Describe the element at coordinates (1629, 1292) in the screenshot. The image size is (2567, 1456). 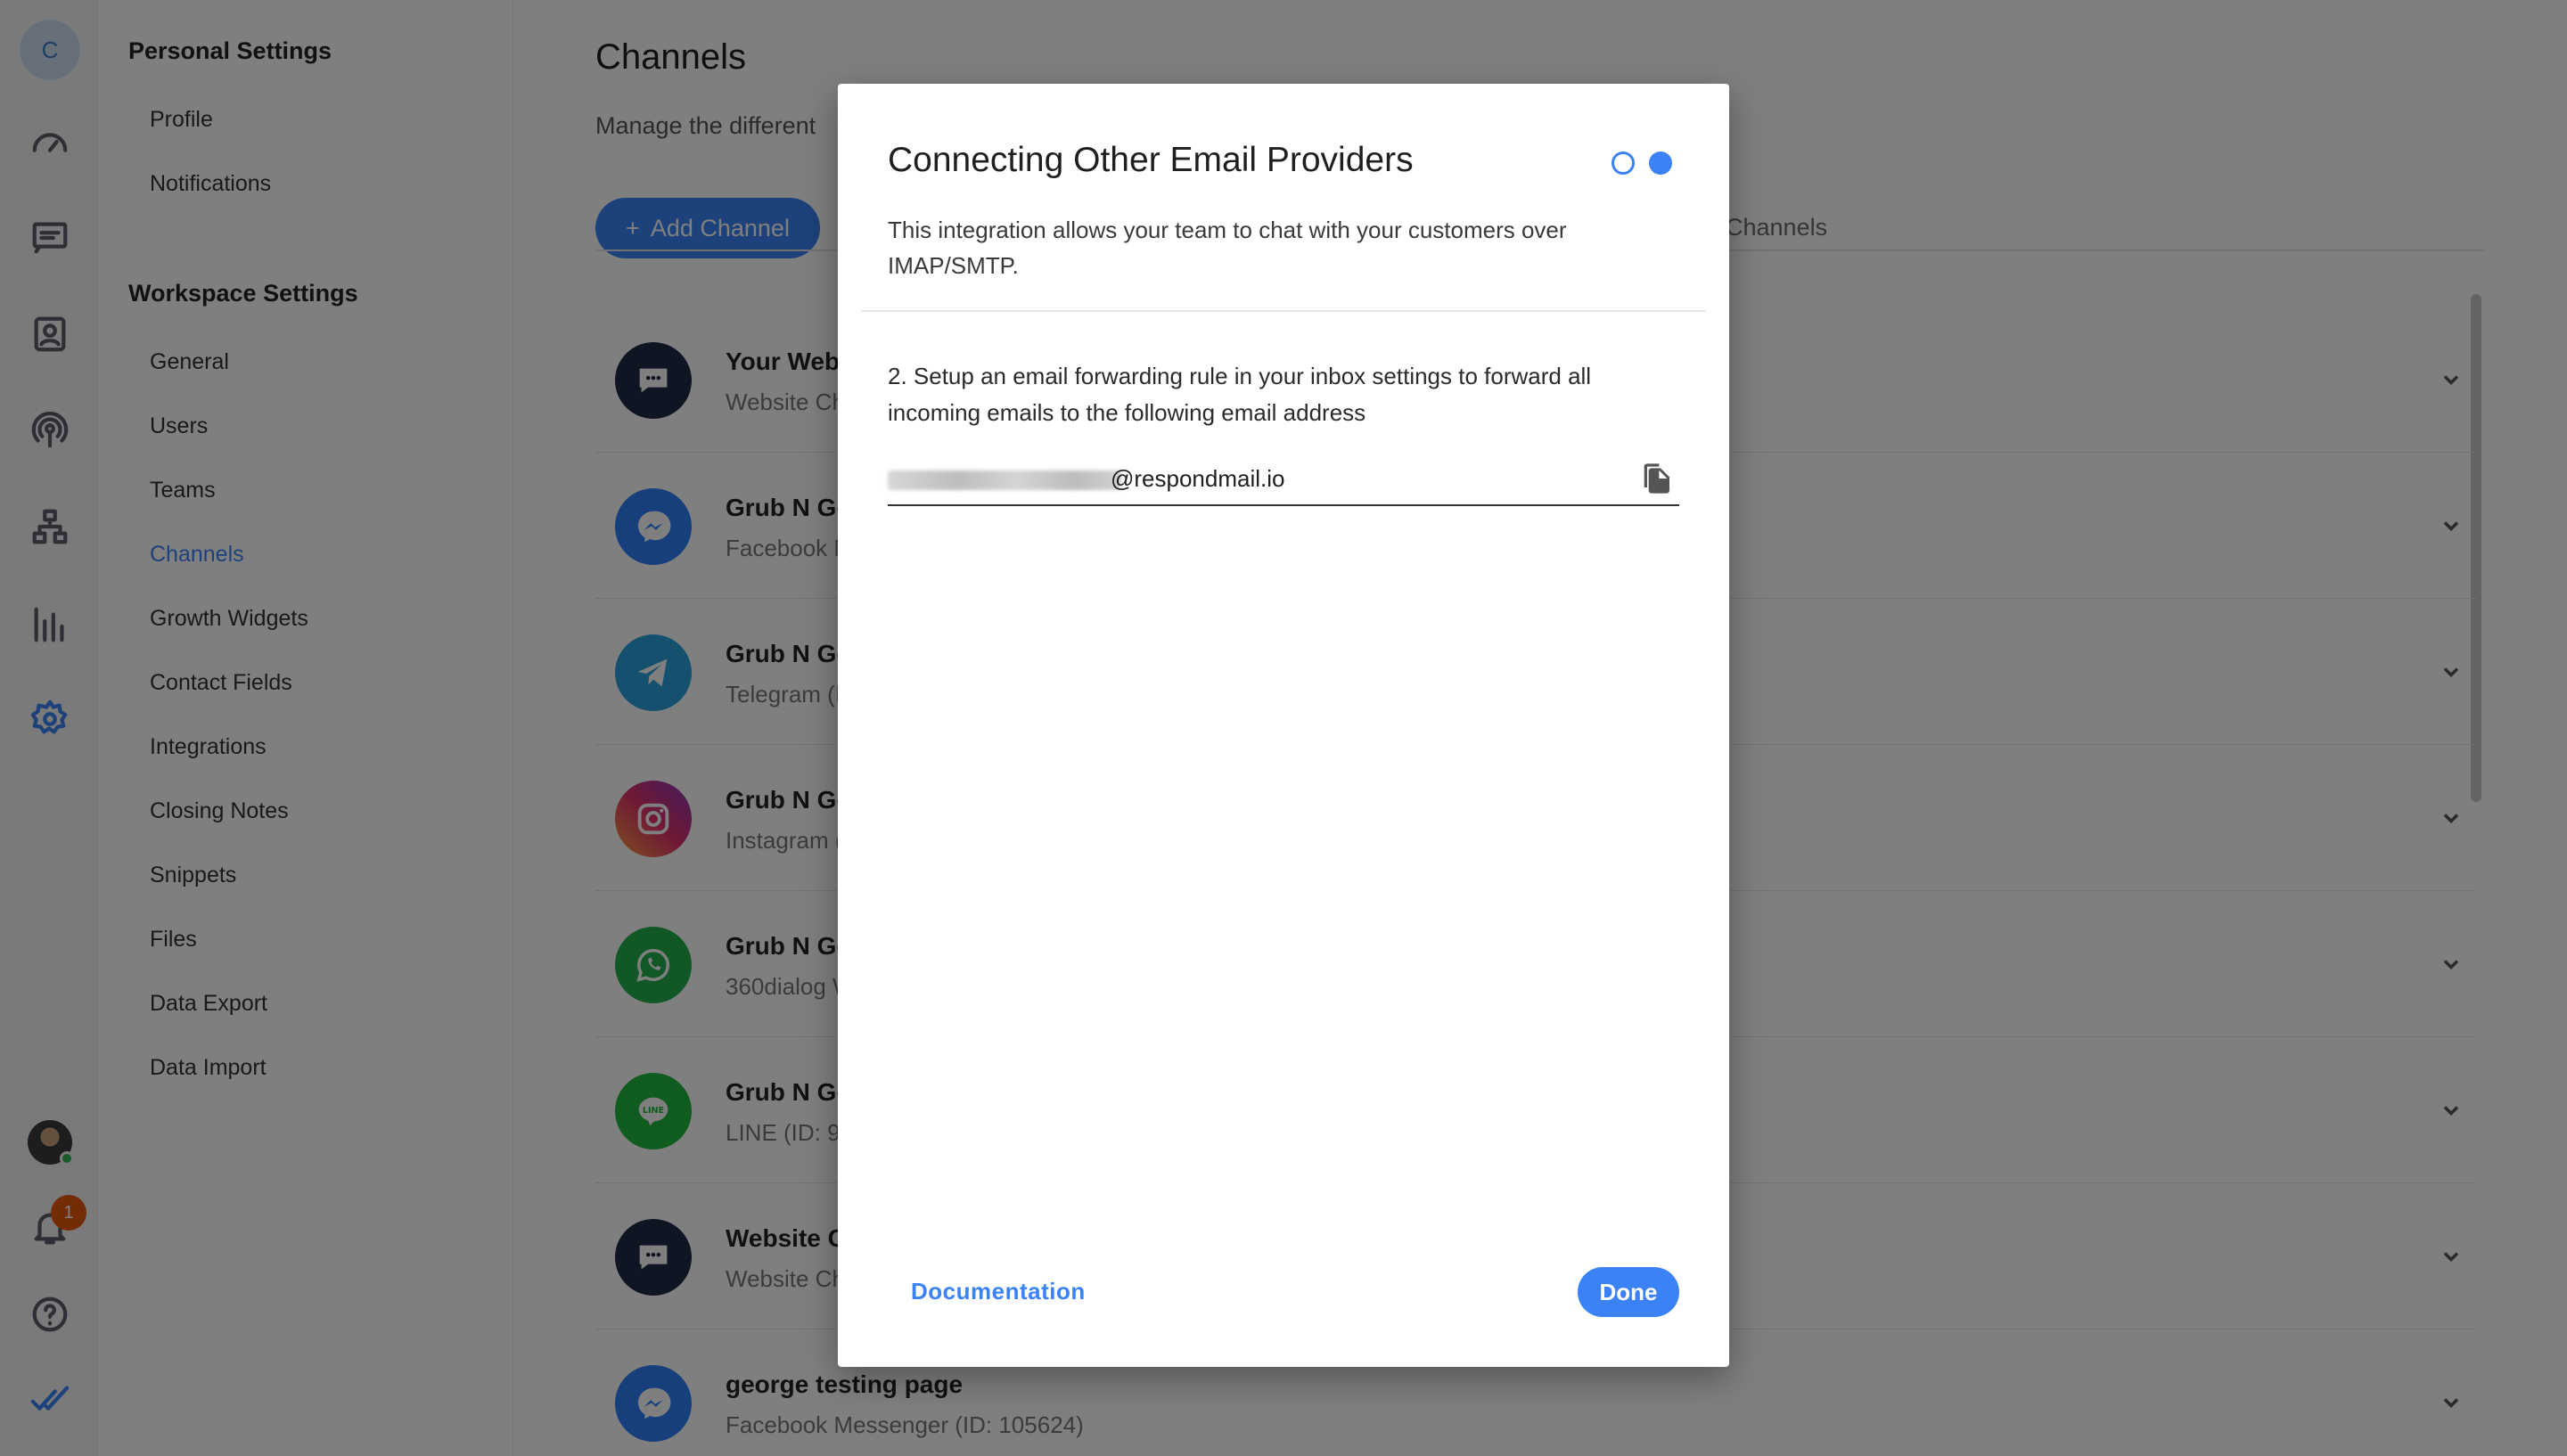
I see `done-button: Done` at that location.